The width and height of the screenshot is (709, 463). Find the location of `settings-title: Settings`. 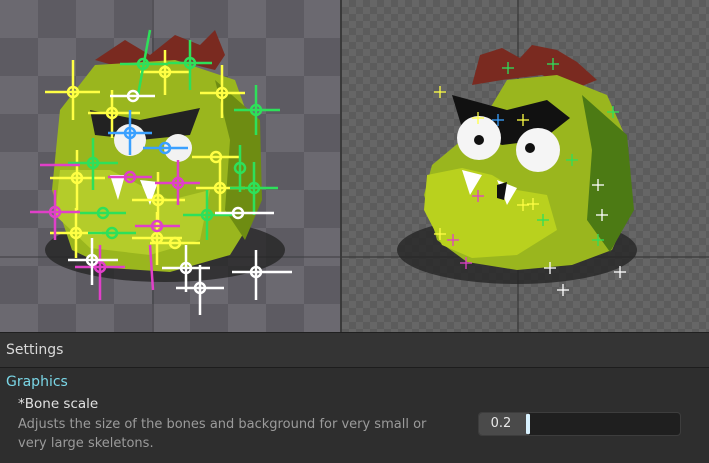

settings-title: Settings is located at coordinates (354, 350).